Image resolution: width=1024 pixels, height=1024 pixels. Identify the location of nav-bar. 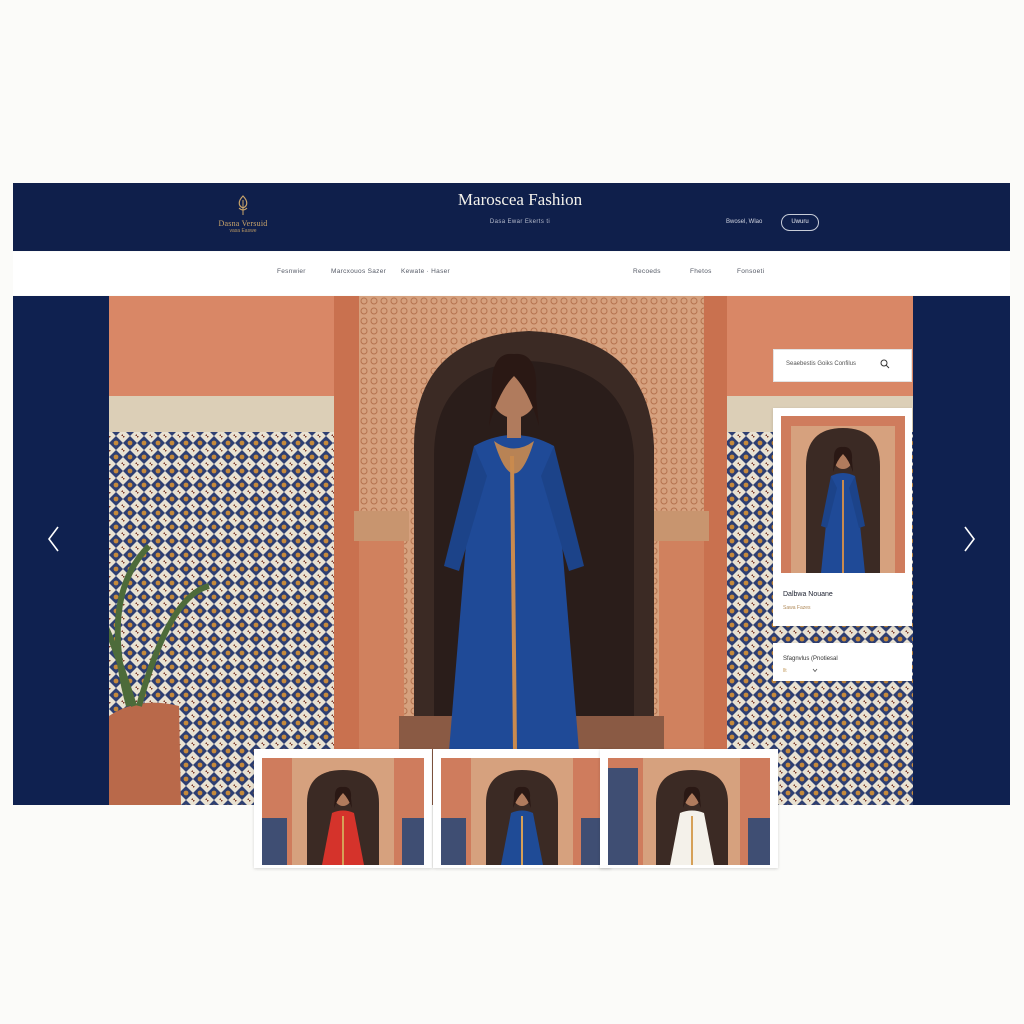
(511, 273).